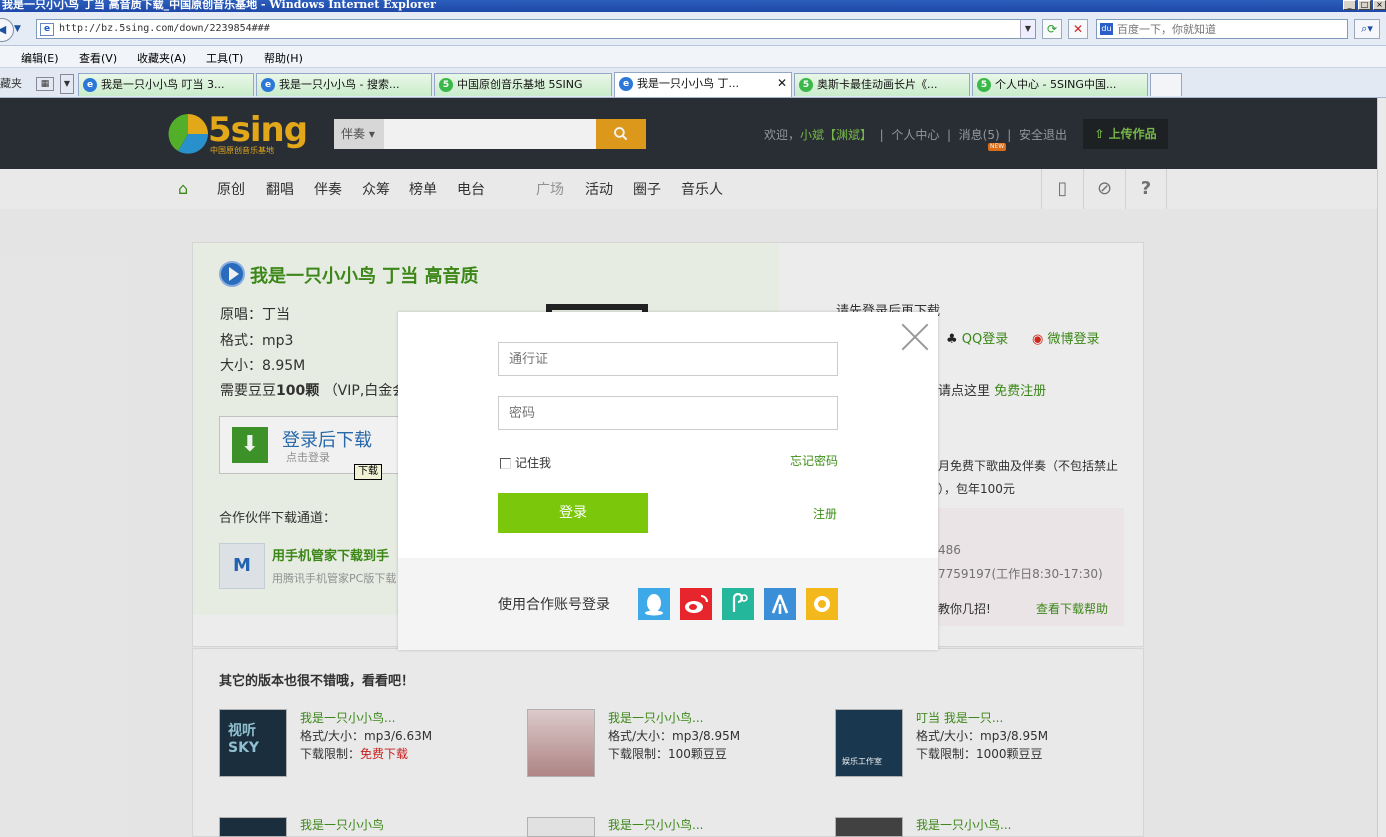  Describe the element at coordinates (1367, 29) in the screenshot. I see `search-go-button: ⌕▾` at that location.